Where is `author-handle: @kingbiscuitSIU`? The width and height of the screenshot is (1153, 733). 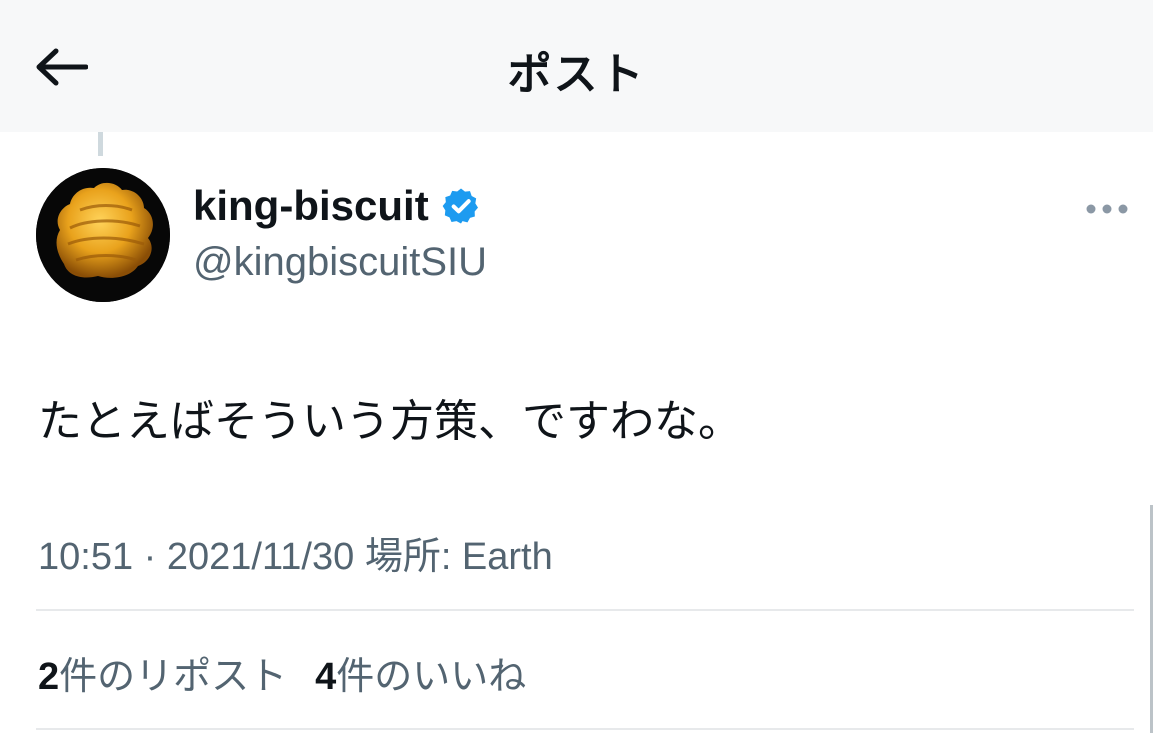 author-handle: @kingbiscuitSIU is located at coordinates (340, 262).